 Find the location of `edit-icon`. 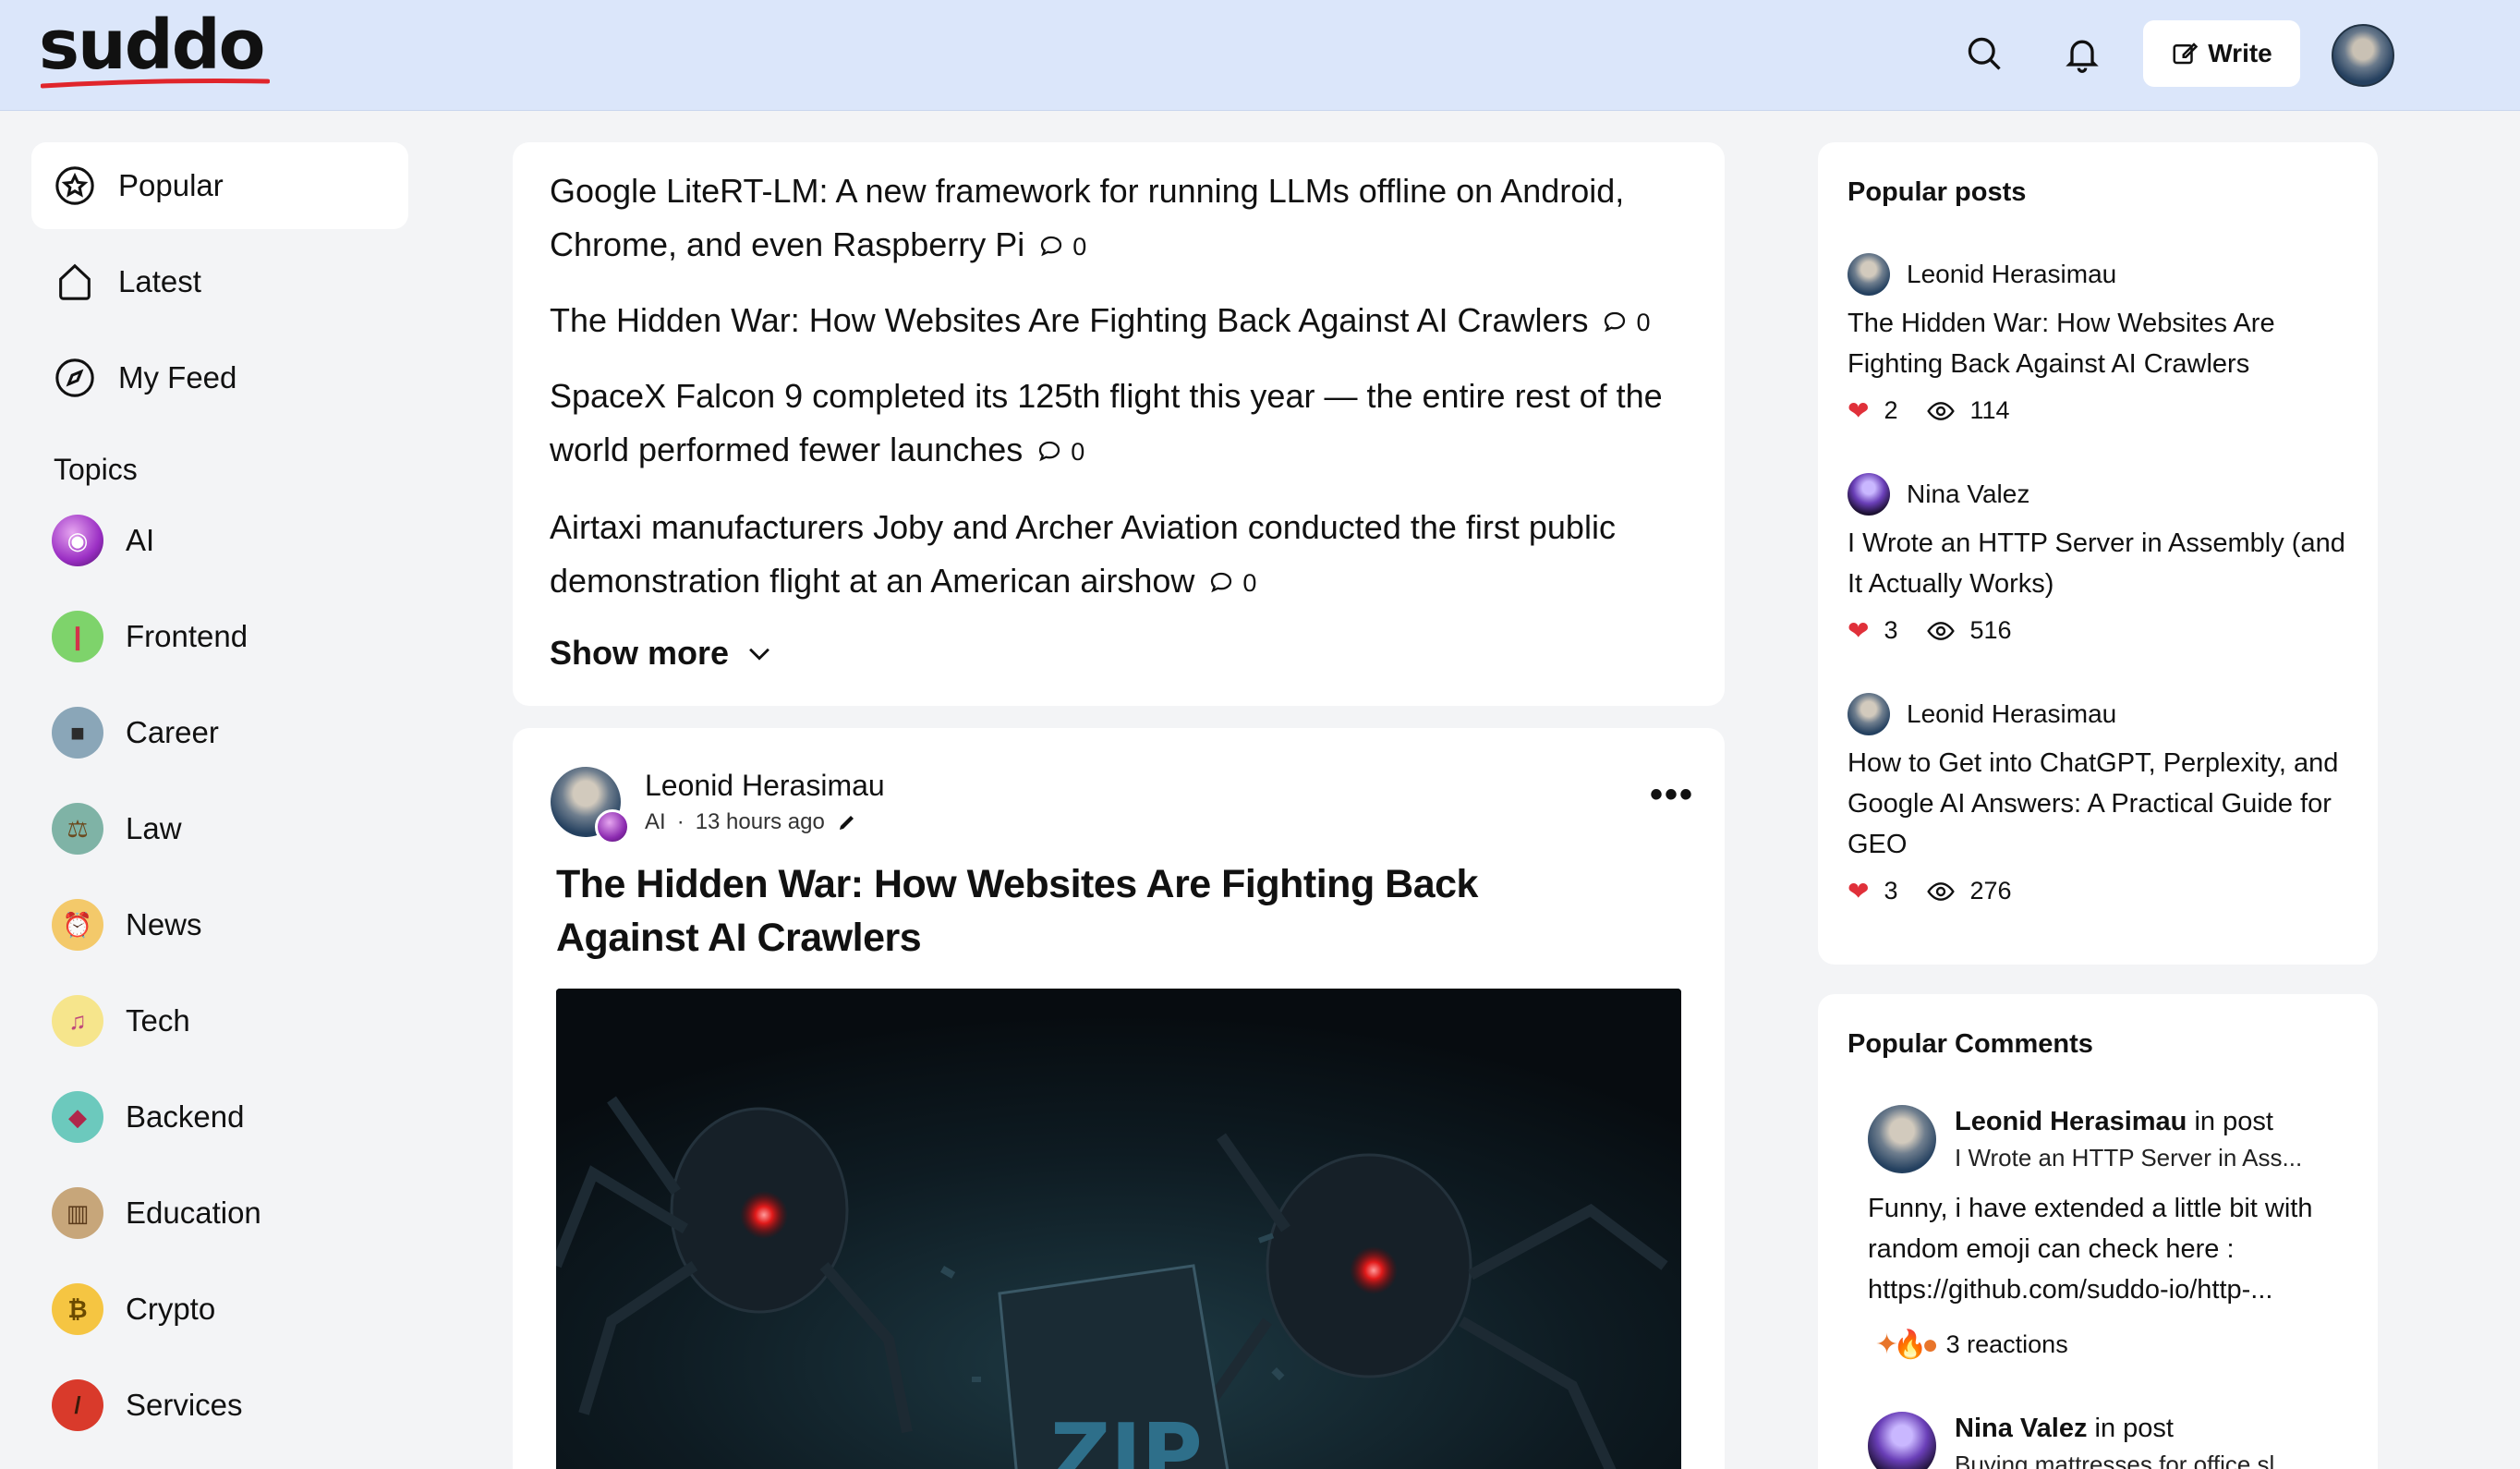

edit-icon is located at coordinates (2186, 54).